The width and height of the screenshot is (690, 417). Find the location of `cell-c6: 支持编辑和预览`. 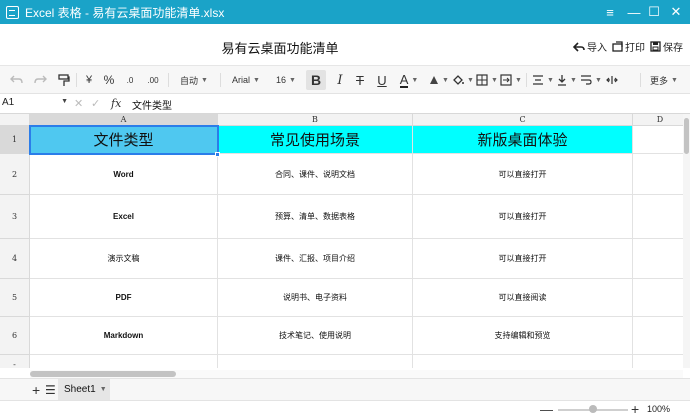

cell-c6: 支持编辑和预览 is located at coordinates (523, 336).